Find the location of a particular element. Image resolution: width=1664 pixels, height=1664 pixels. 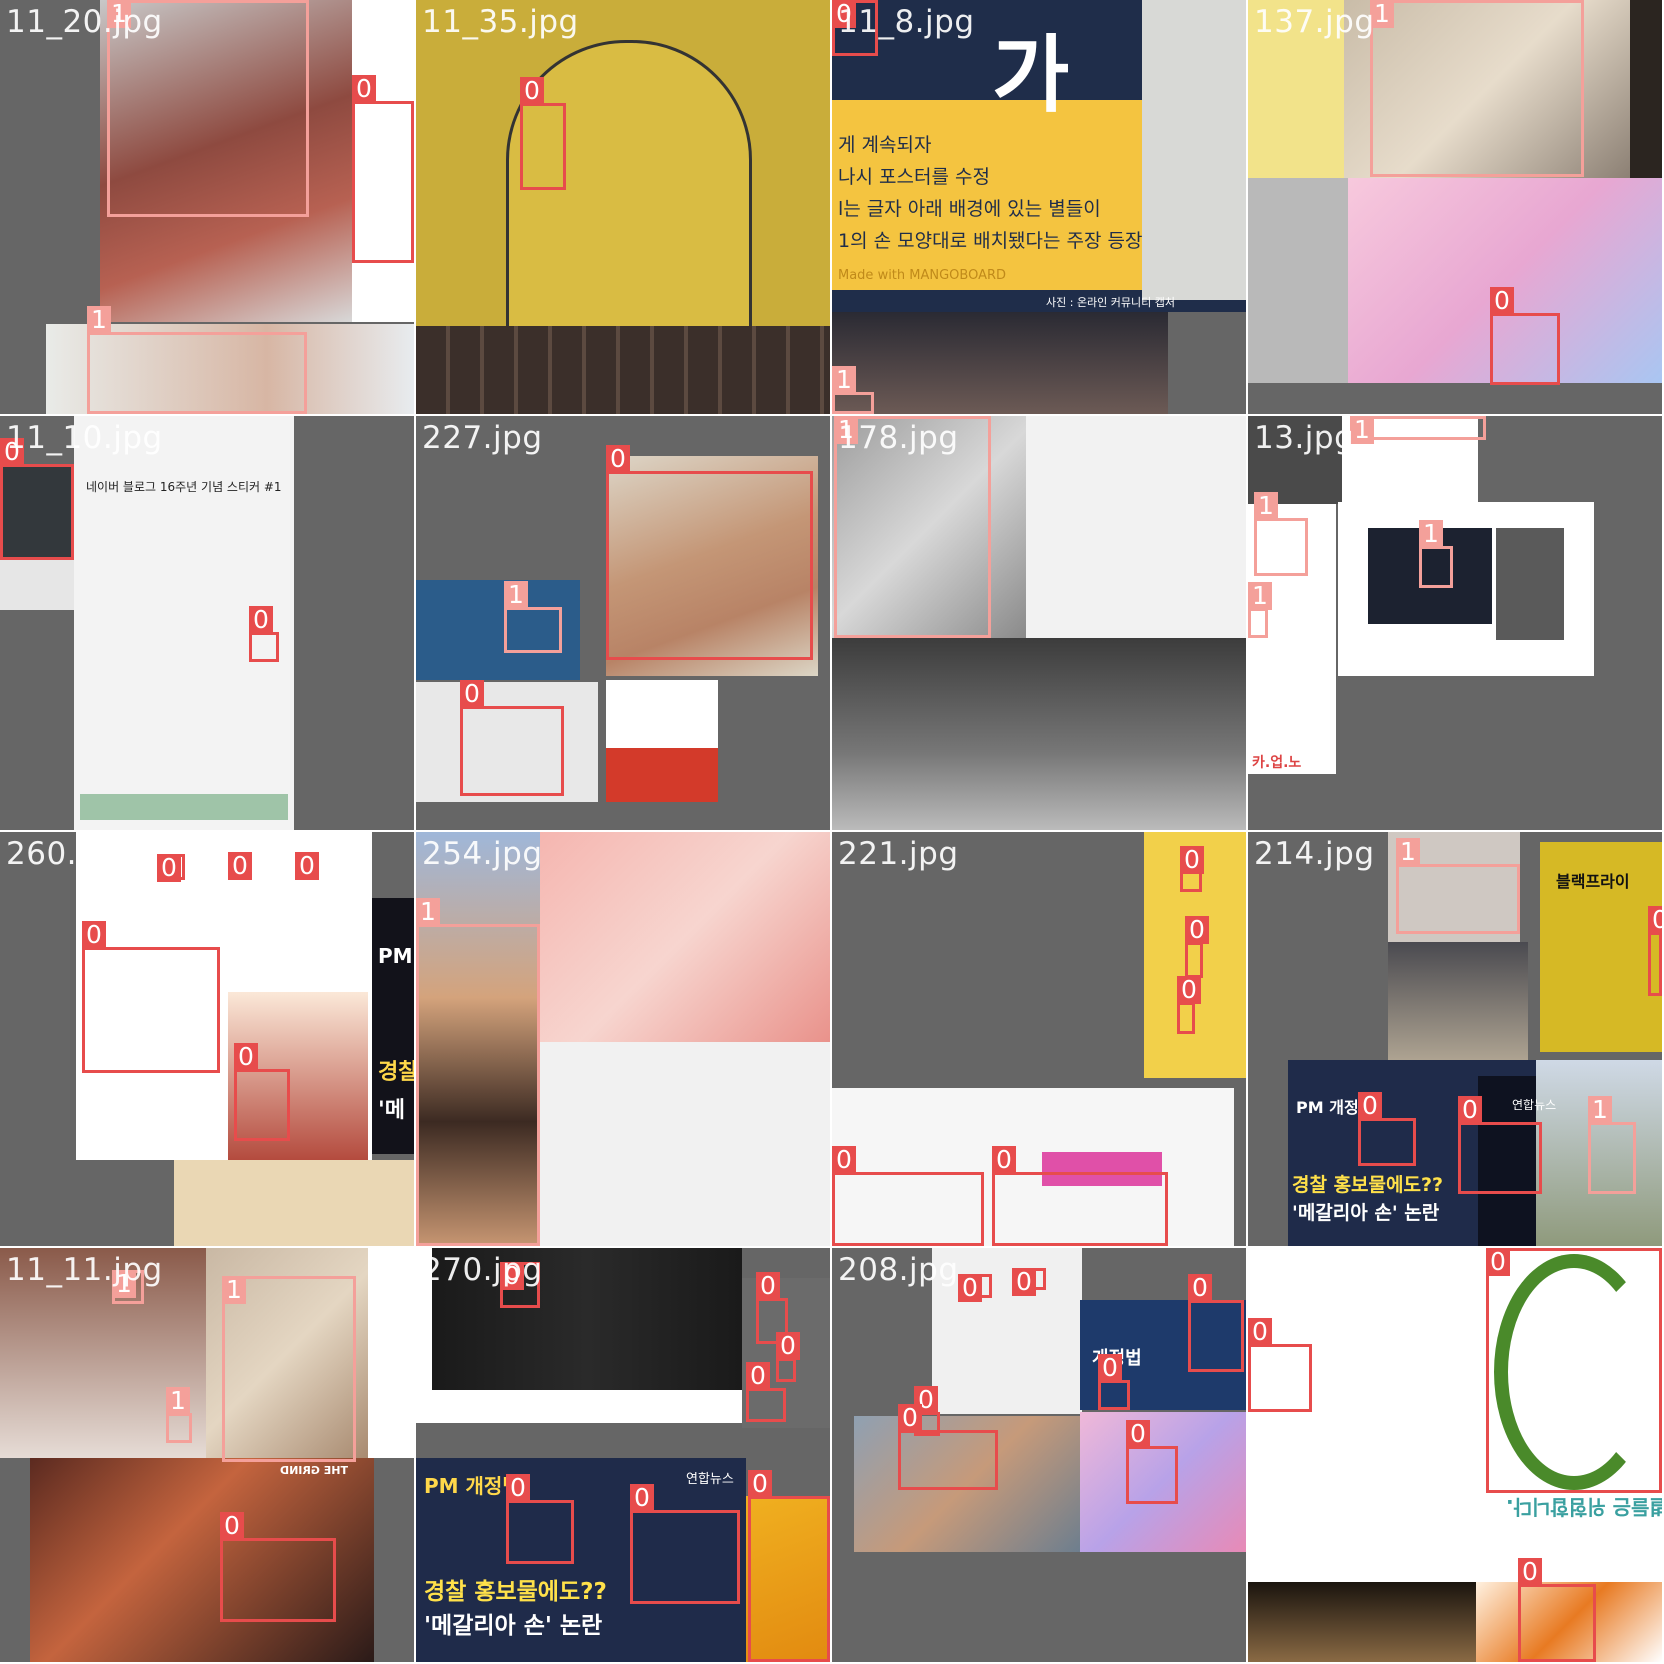

gray-band is located at coordinates (37, 585).